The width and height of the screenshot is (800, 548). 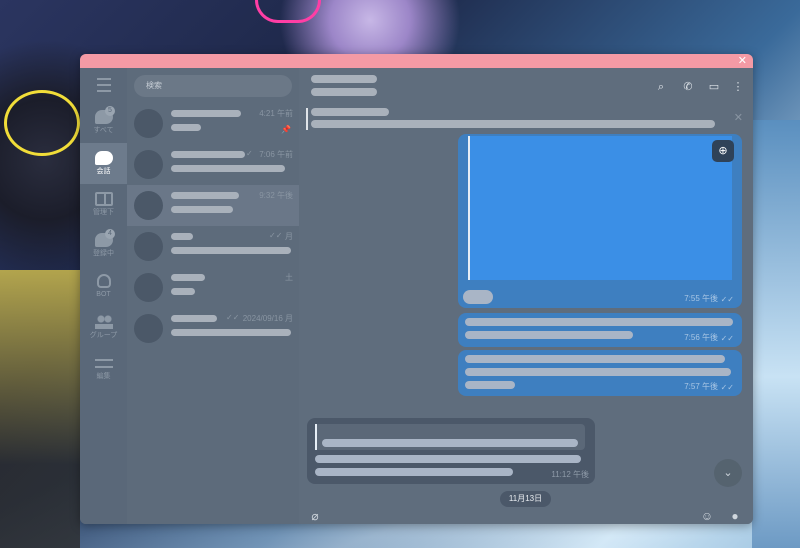 I want to click on emoji-icon: ☺, so click(x=707, y=516).